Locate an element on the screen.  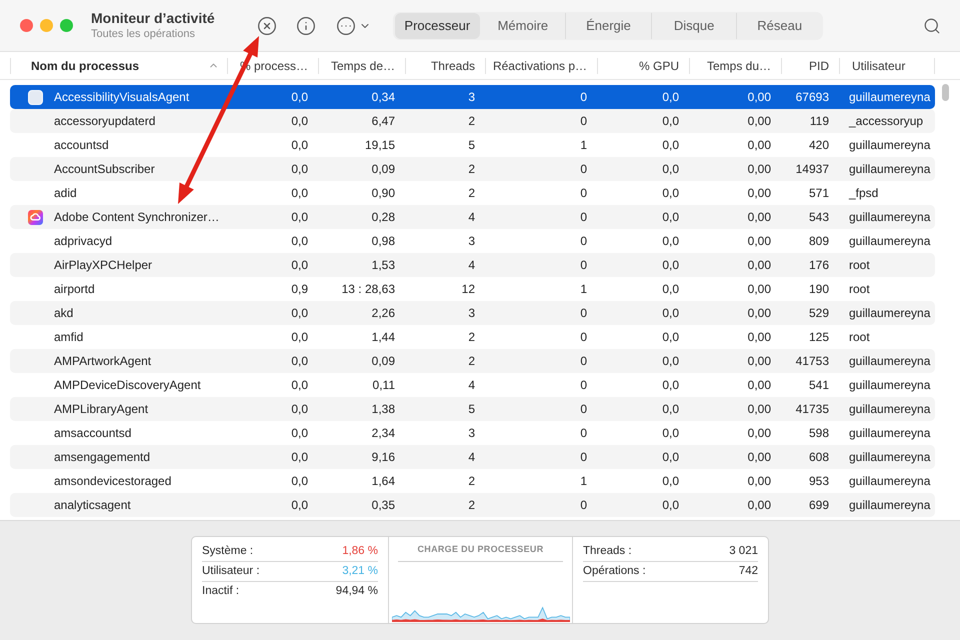
table-cell-text: amsengagementd is located at coordinates (102, 457).